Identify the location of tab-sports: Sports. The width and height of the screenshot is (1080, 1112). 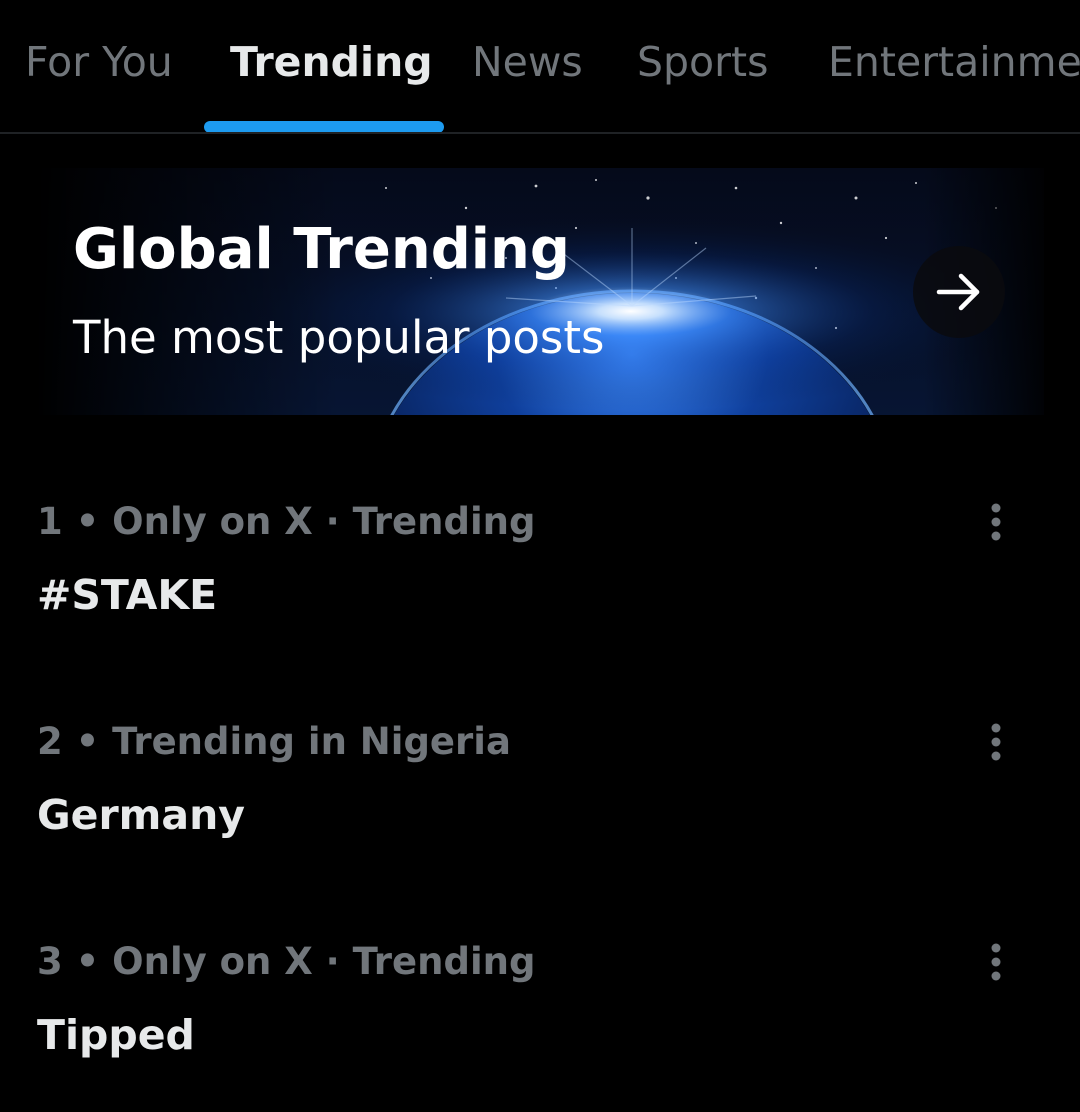
(702, 62).